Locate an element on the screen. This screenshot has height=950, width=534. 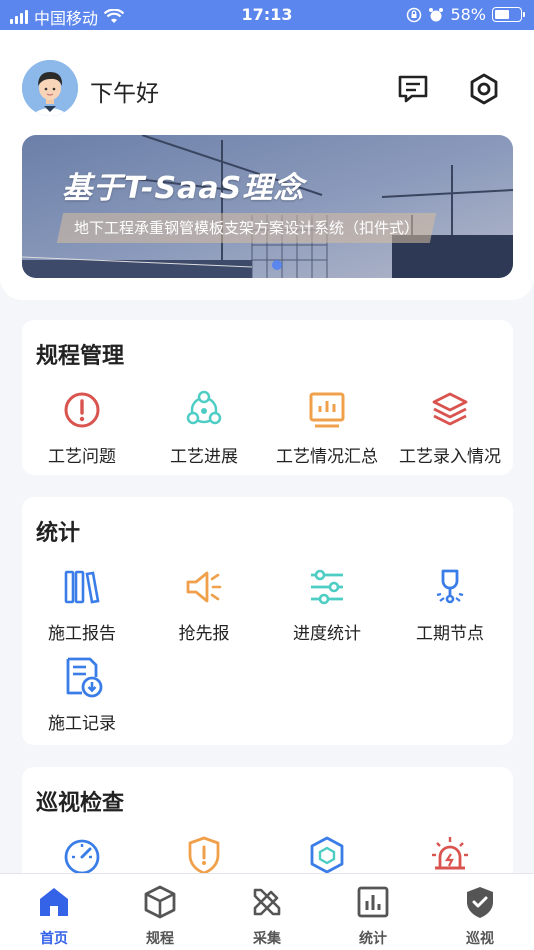
battery-percent: 58% is located at coordinates (468, 14).